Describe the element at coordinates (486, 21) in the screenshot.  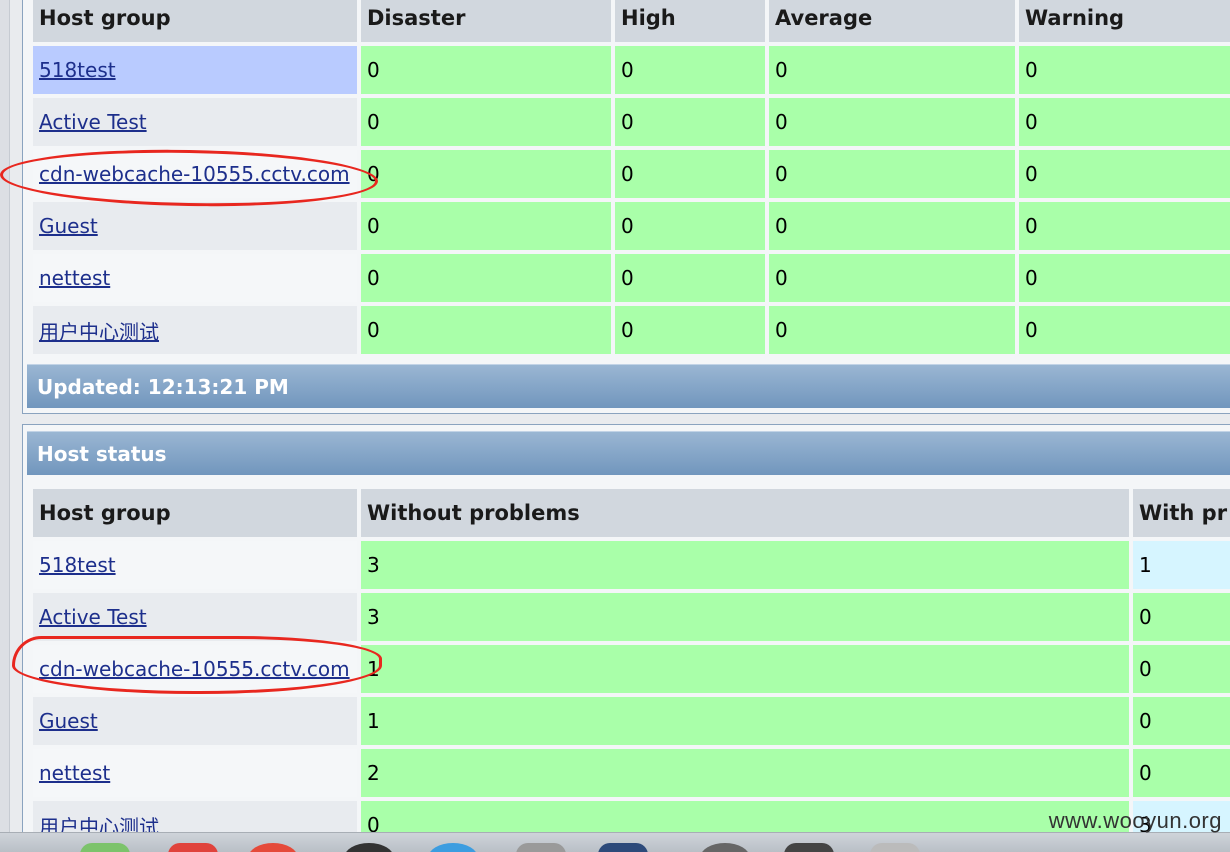
I see `col-disaster: Disaster` at that location.